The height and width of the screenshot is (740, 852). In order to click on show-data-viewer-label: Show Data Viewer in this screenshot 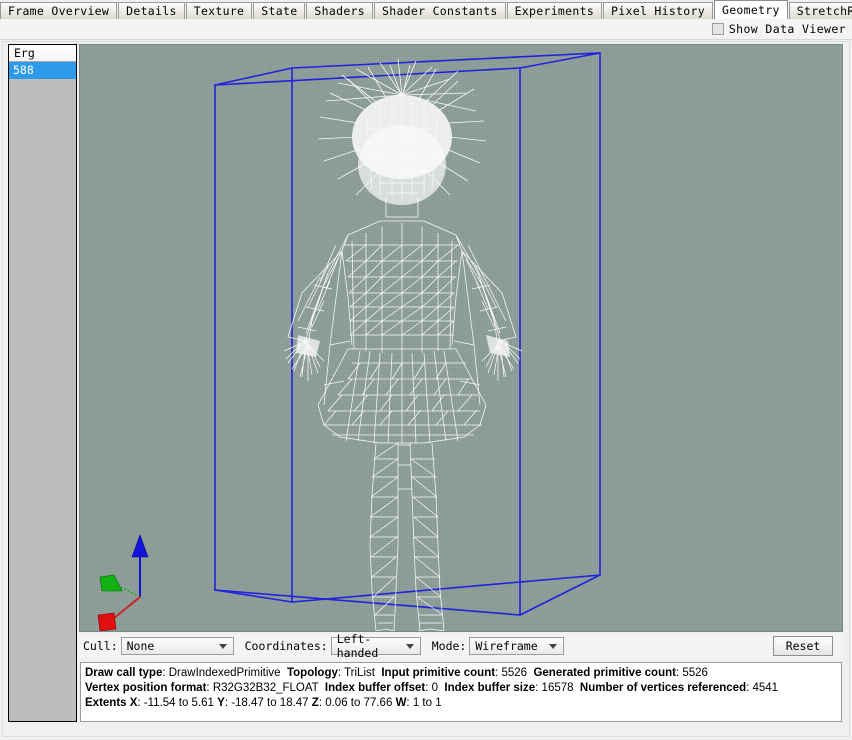, I will do `click(787, 29)`.